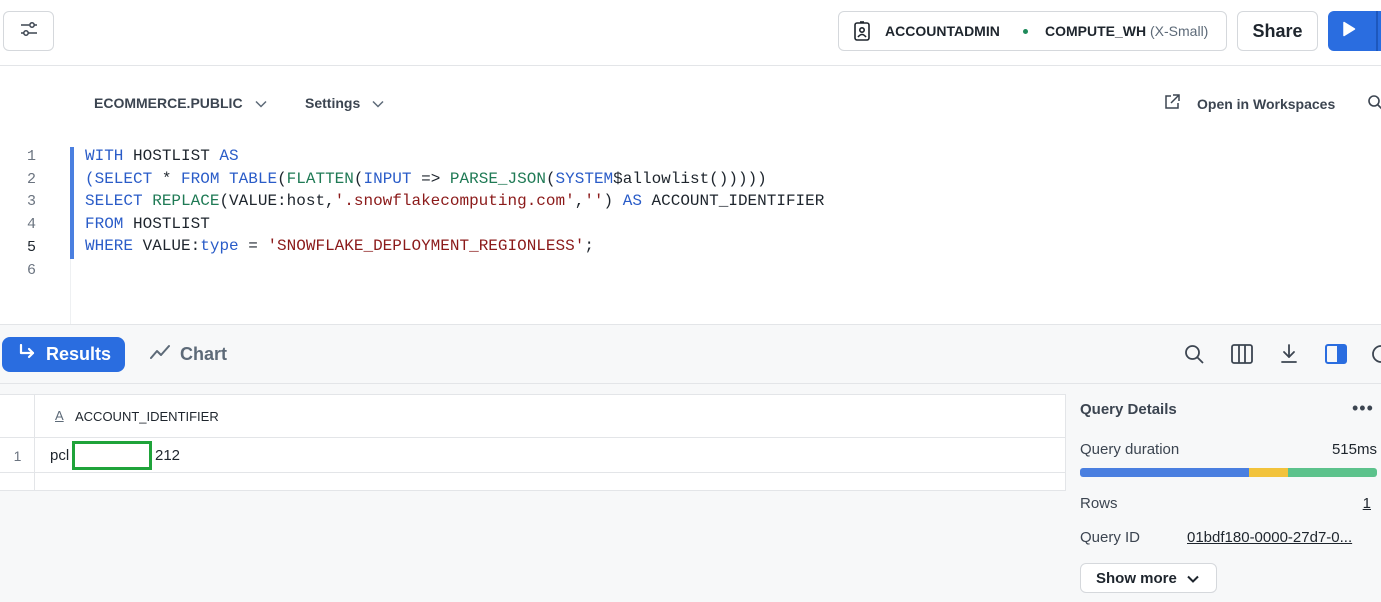 The image size is (1381, 602). Describe the element at coordinates (1266, 103) in the screenshot. I see `open-in-workspaces-label: Open in Workspaces` at that location.